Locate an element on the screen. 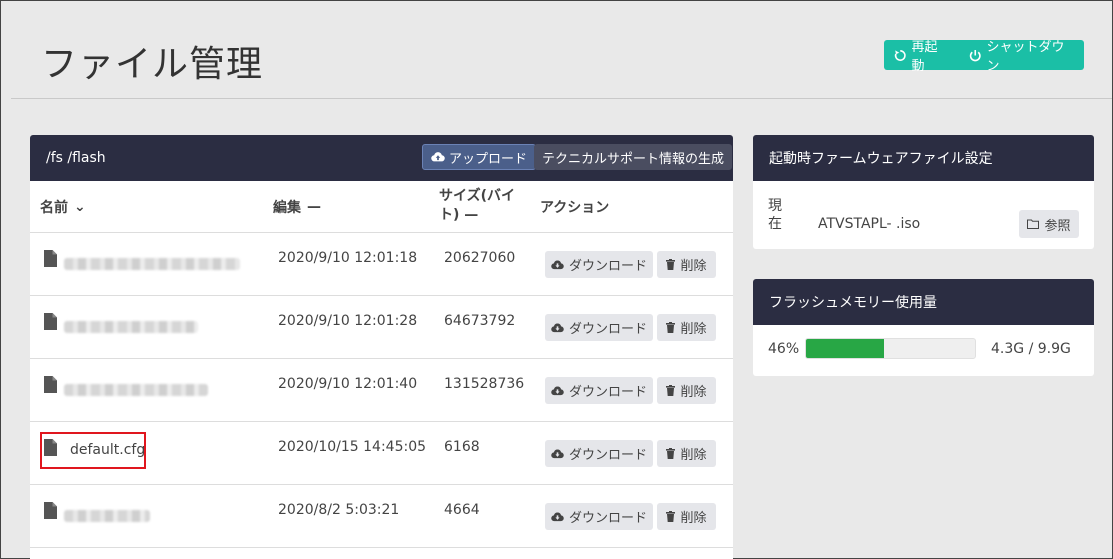 This screenshot has height=559, width=1113. browse-button: 参照 is located at coordinates (1049, 224).